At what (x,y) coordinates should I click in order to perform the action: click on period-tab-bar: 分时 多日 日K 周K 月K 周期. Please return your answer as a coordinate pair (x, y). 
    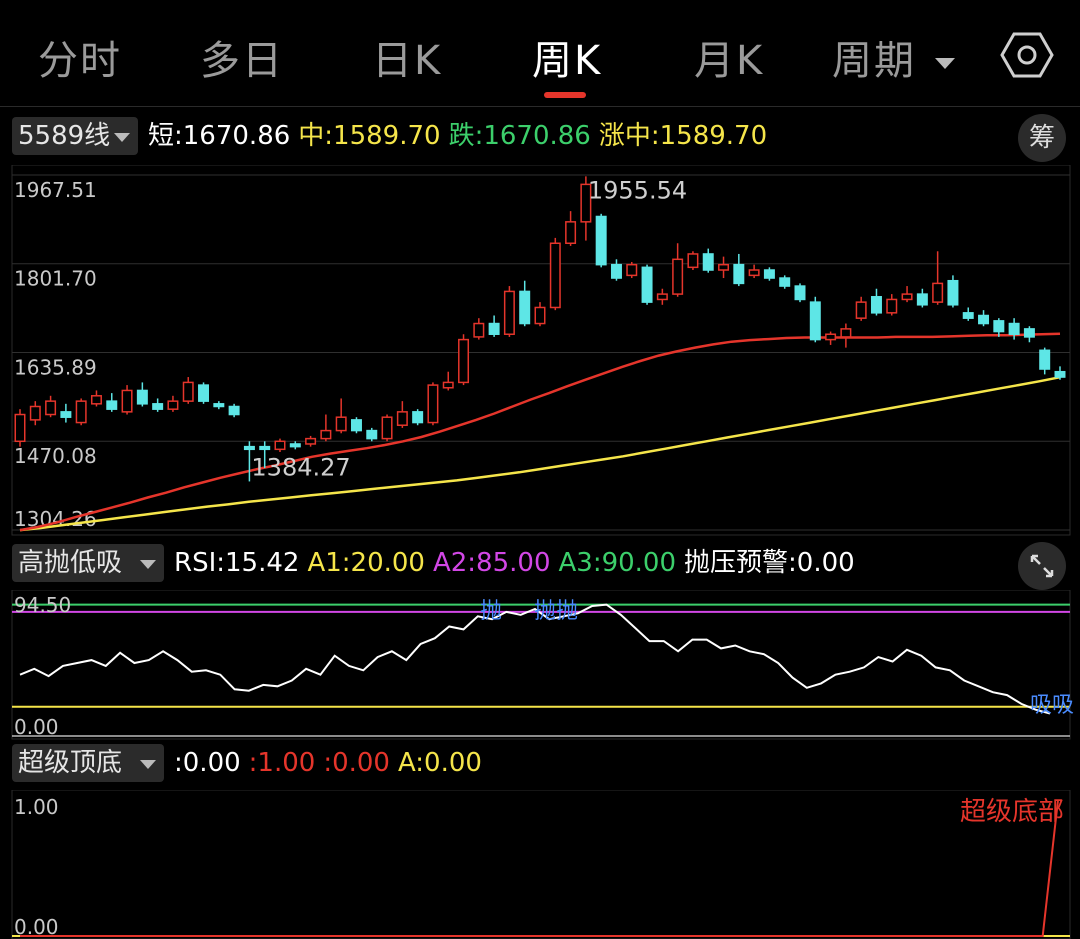
    Looking at the image, I should click on (540, 53).